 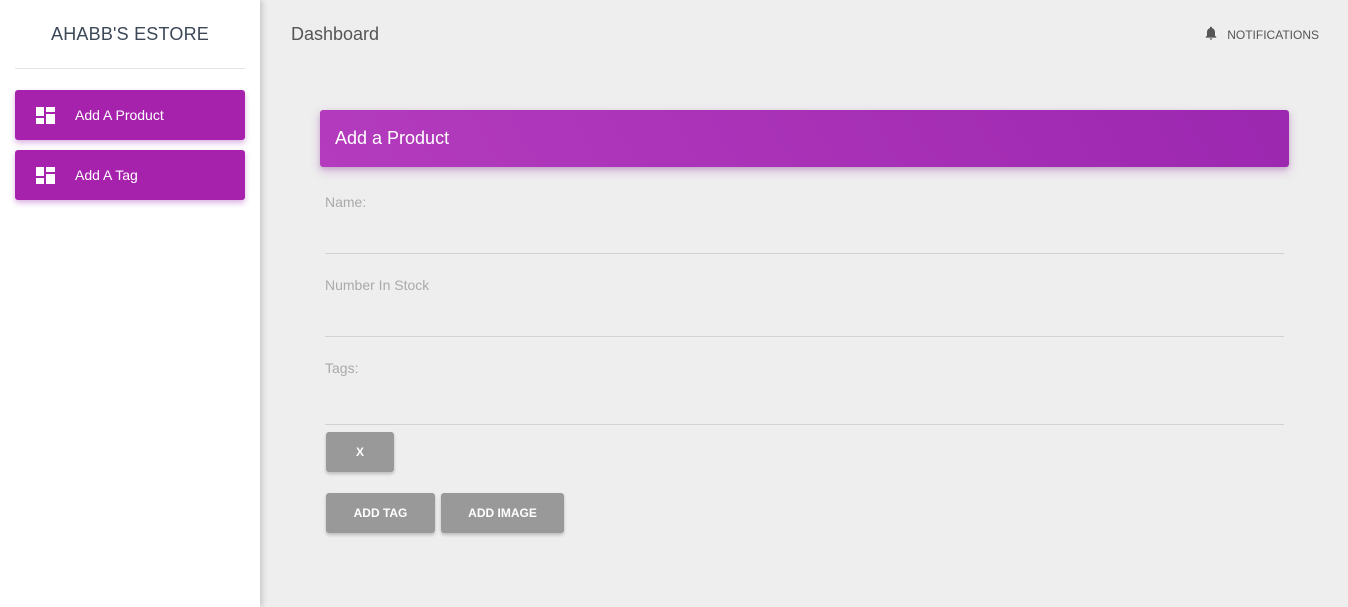 What do you see at coordinates (1273, 34) in the screenshot?
I see `notifications-label: NOTIFICATIONS` at bounding box center [1273, 34].